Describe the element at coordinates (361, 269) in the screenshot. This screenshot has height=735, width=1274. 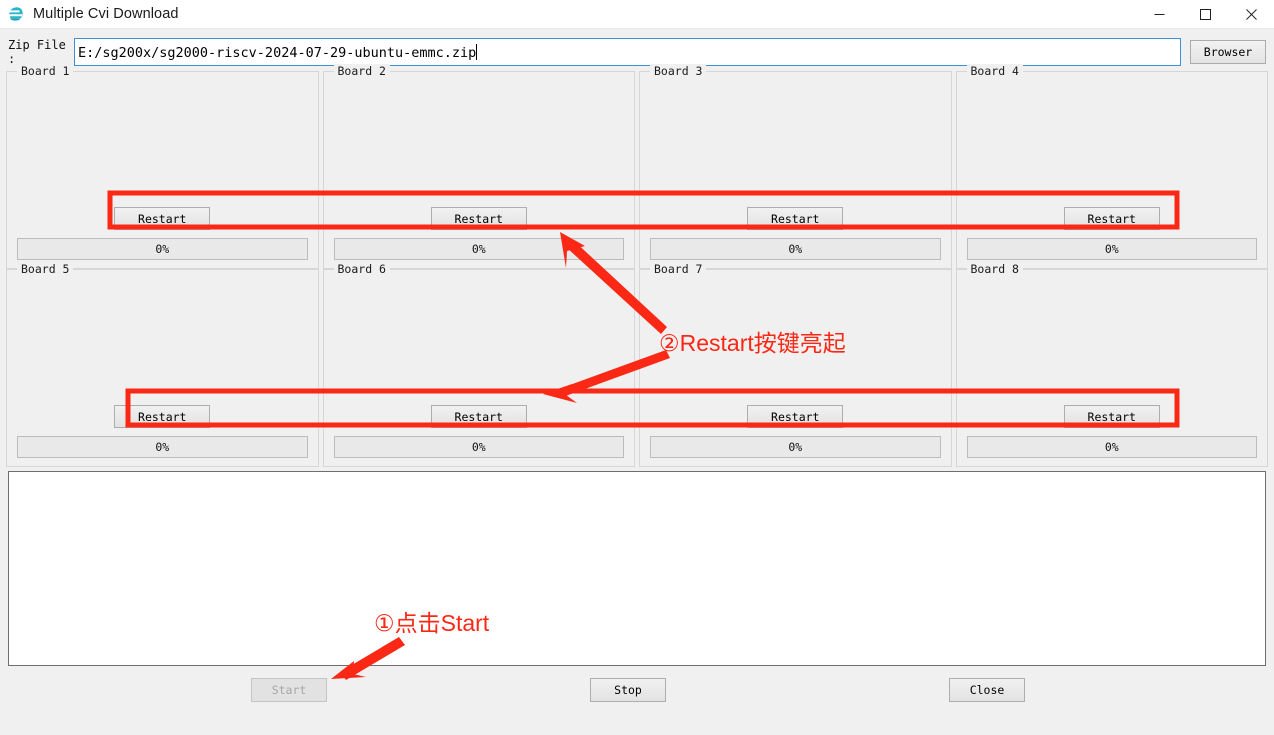
I see `board-title: Board 6` at that location.